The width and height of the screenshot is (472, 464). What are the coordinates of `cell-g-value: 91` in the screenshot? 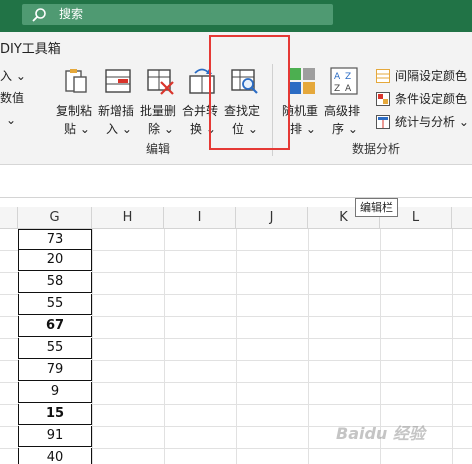 It's located at (55, 436).